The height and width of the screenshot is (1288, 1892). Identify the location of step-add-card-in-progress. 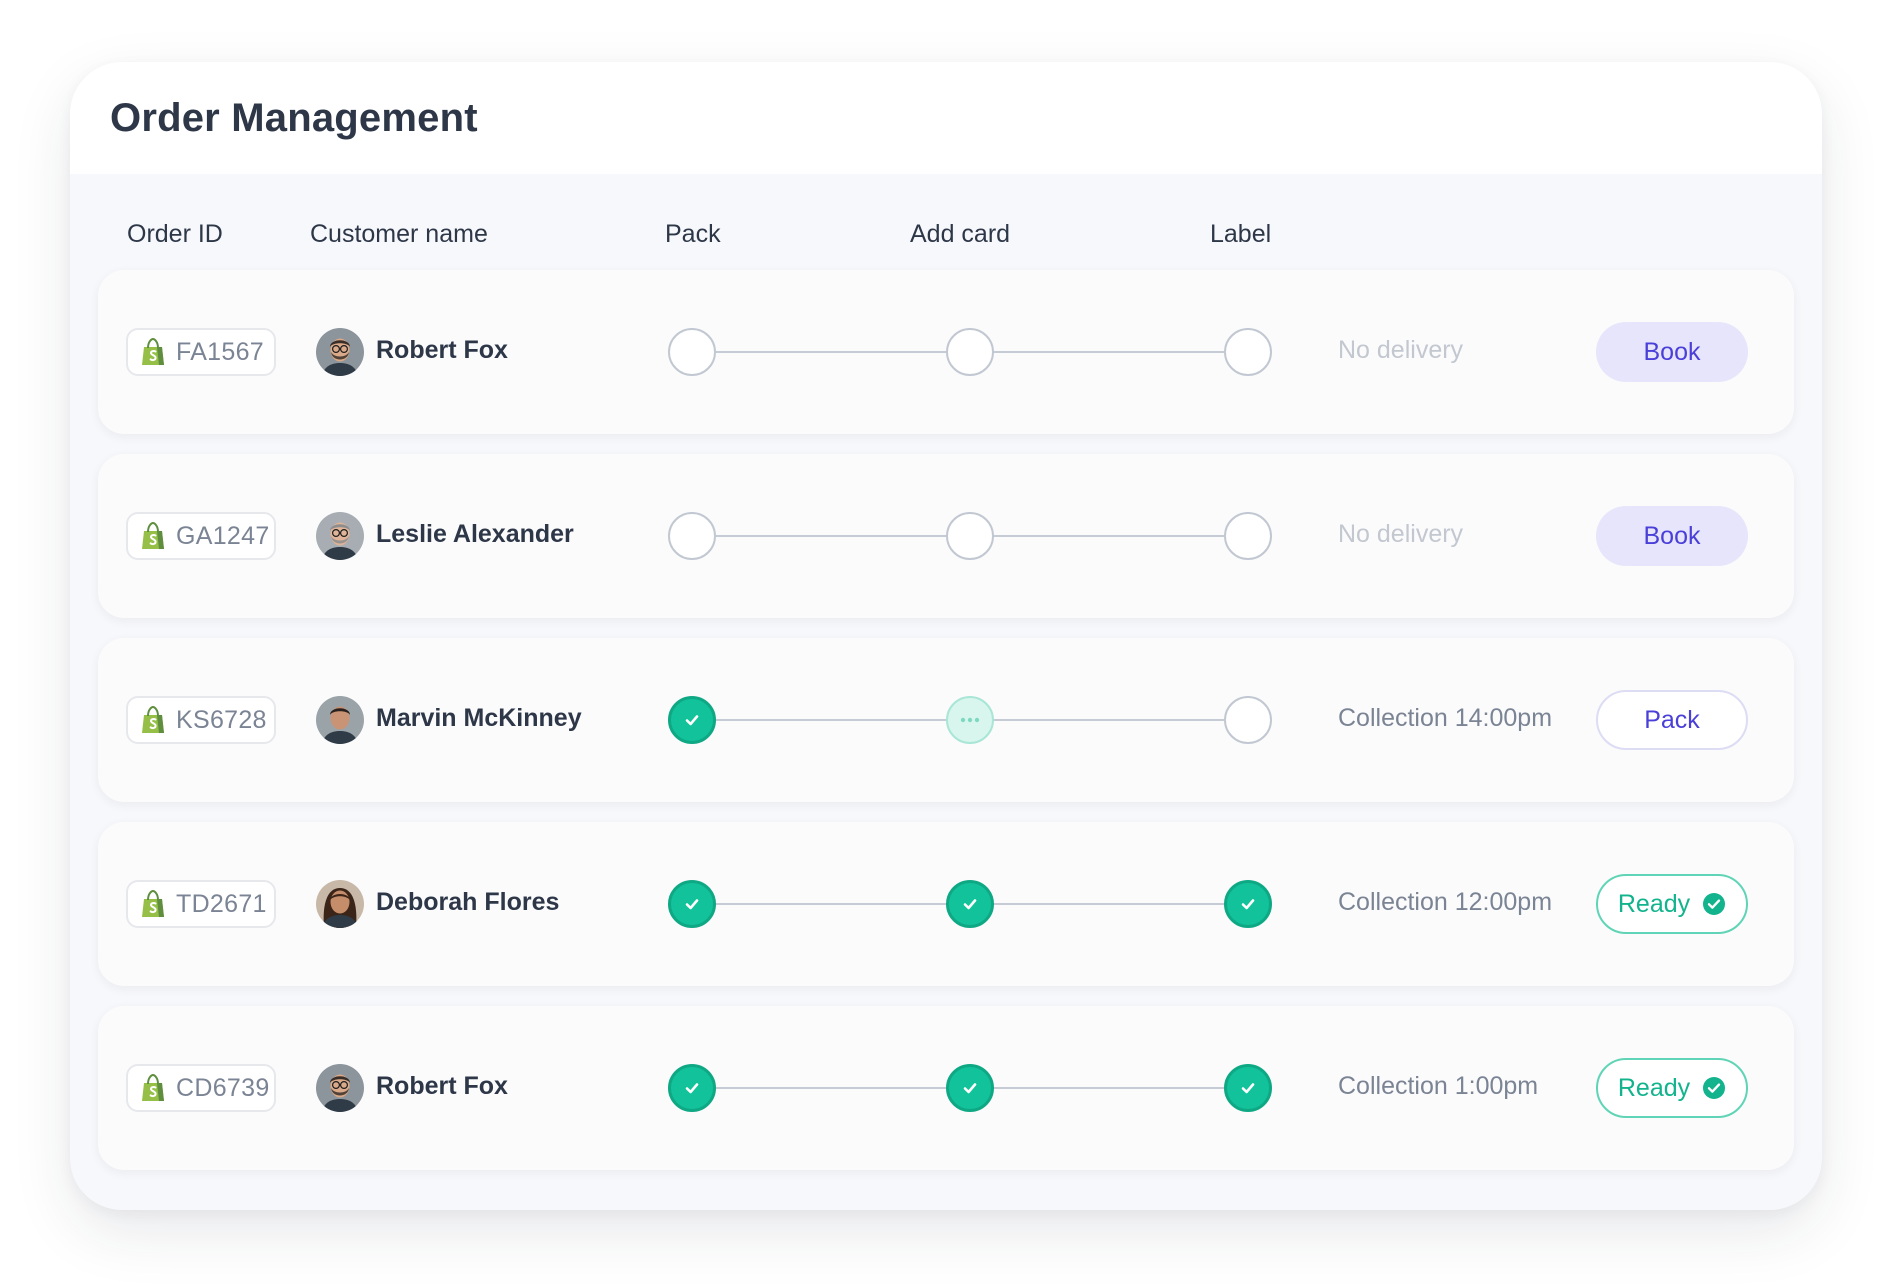
(970, 720).